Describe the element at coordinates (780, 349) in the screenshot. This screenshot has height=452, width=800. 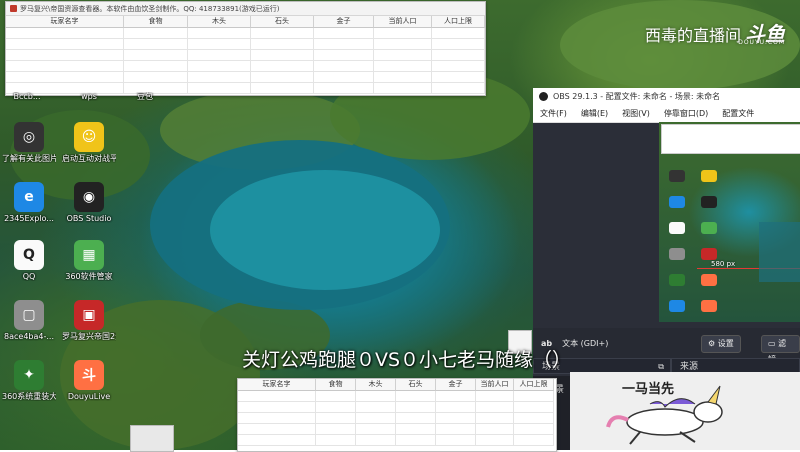
I see `filters-button: ▭ 滤镜` at that location.